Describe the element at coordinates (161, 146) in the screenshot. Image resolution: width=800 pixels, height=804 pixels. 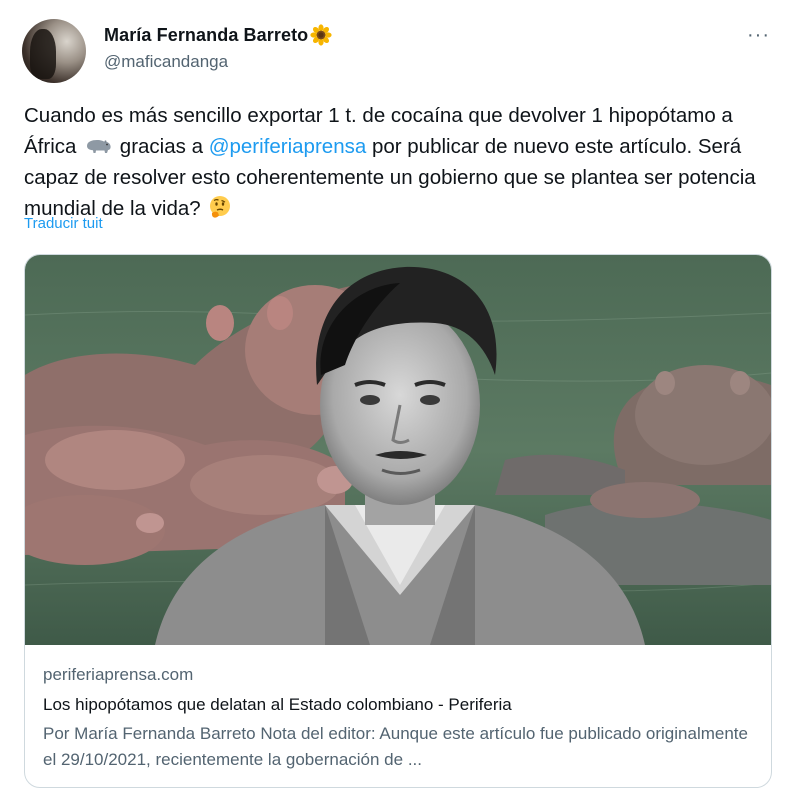
I see `tweet-text-part: gracias a` at that location.